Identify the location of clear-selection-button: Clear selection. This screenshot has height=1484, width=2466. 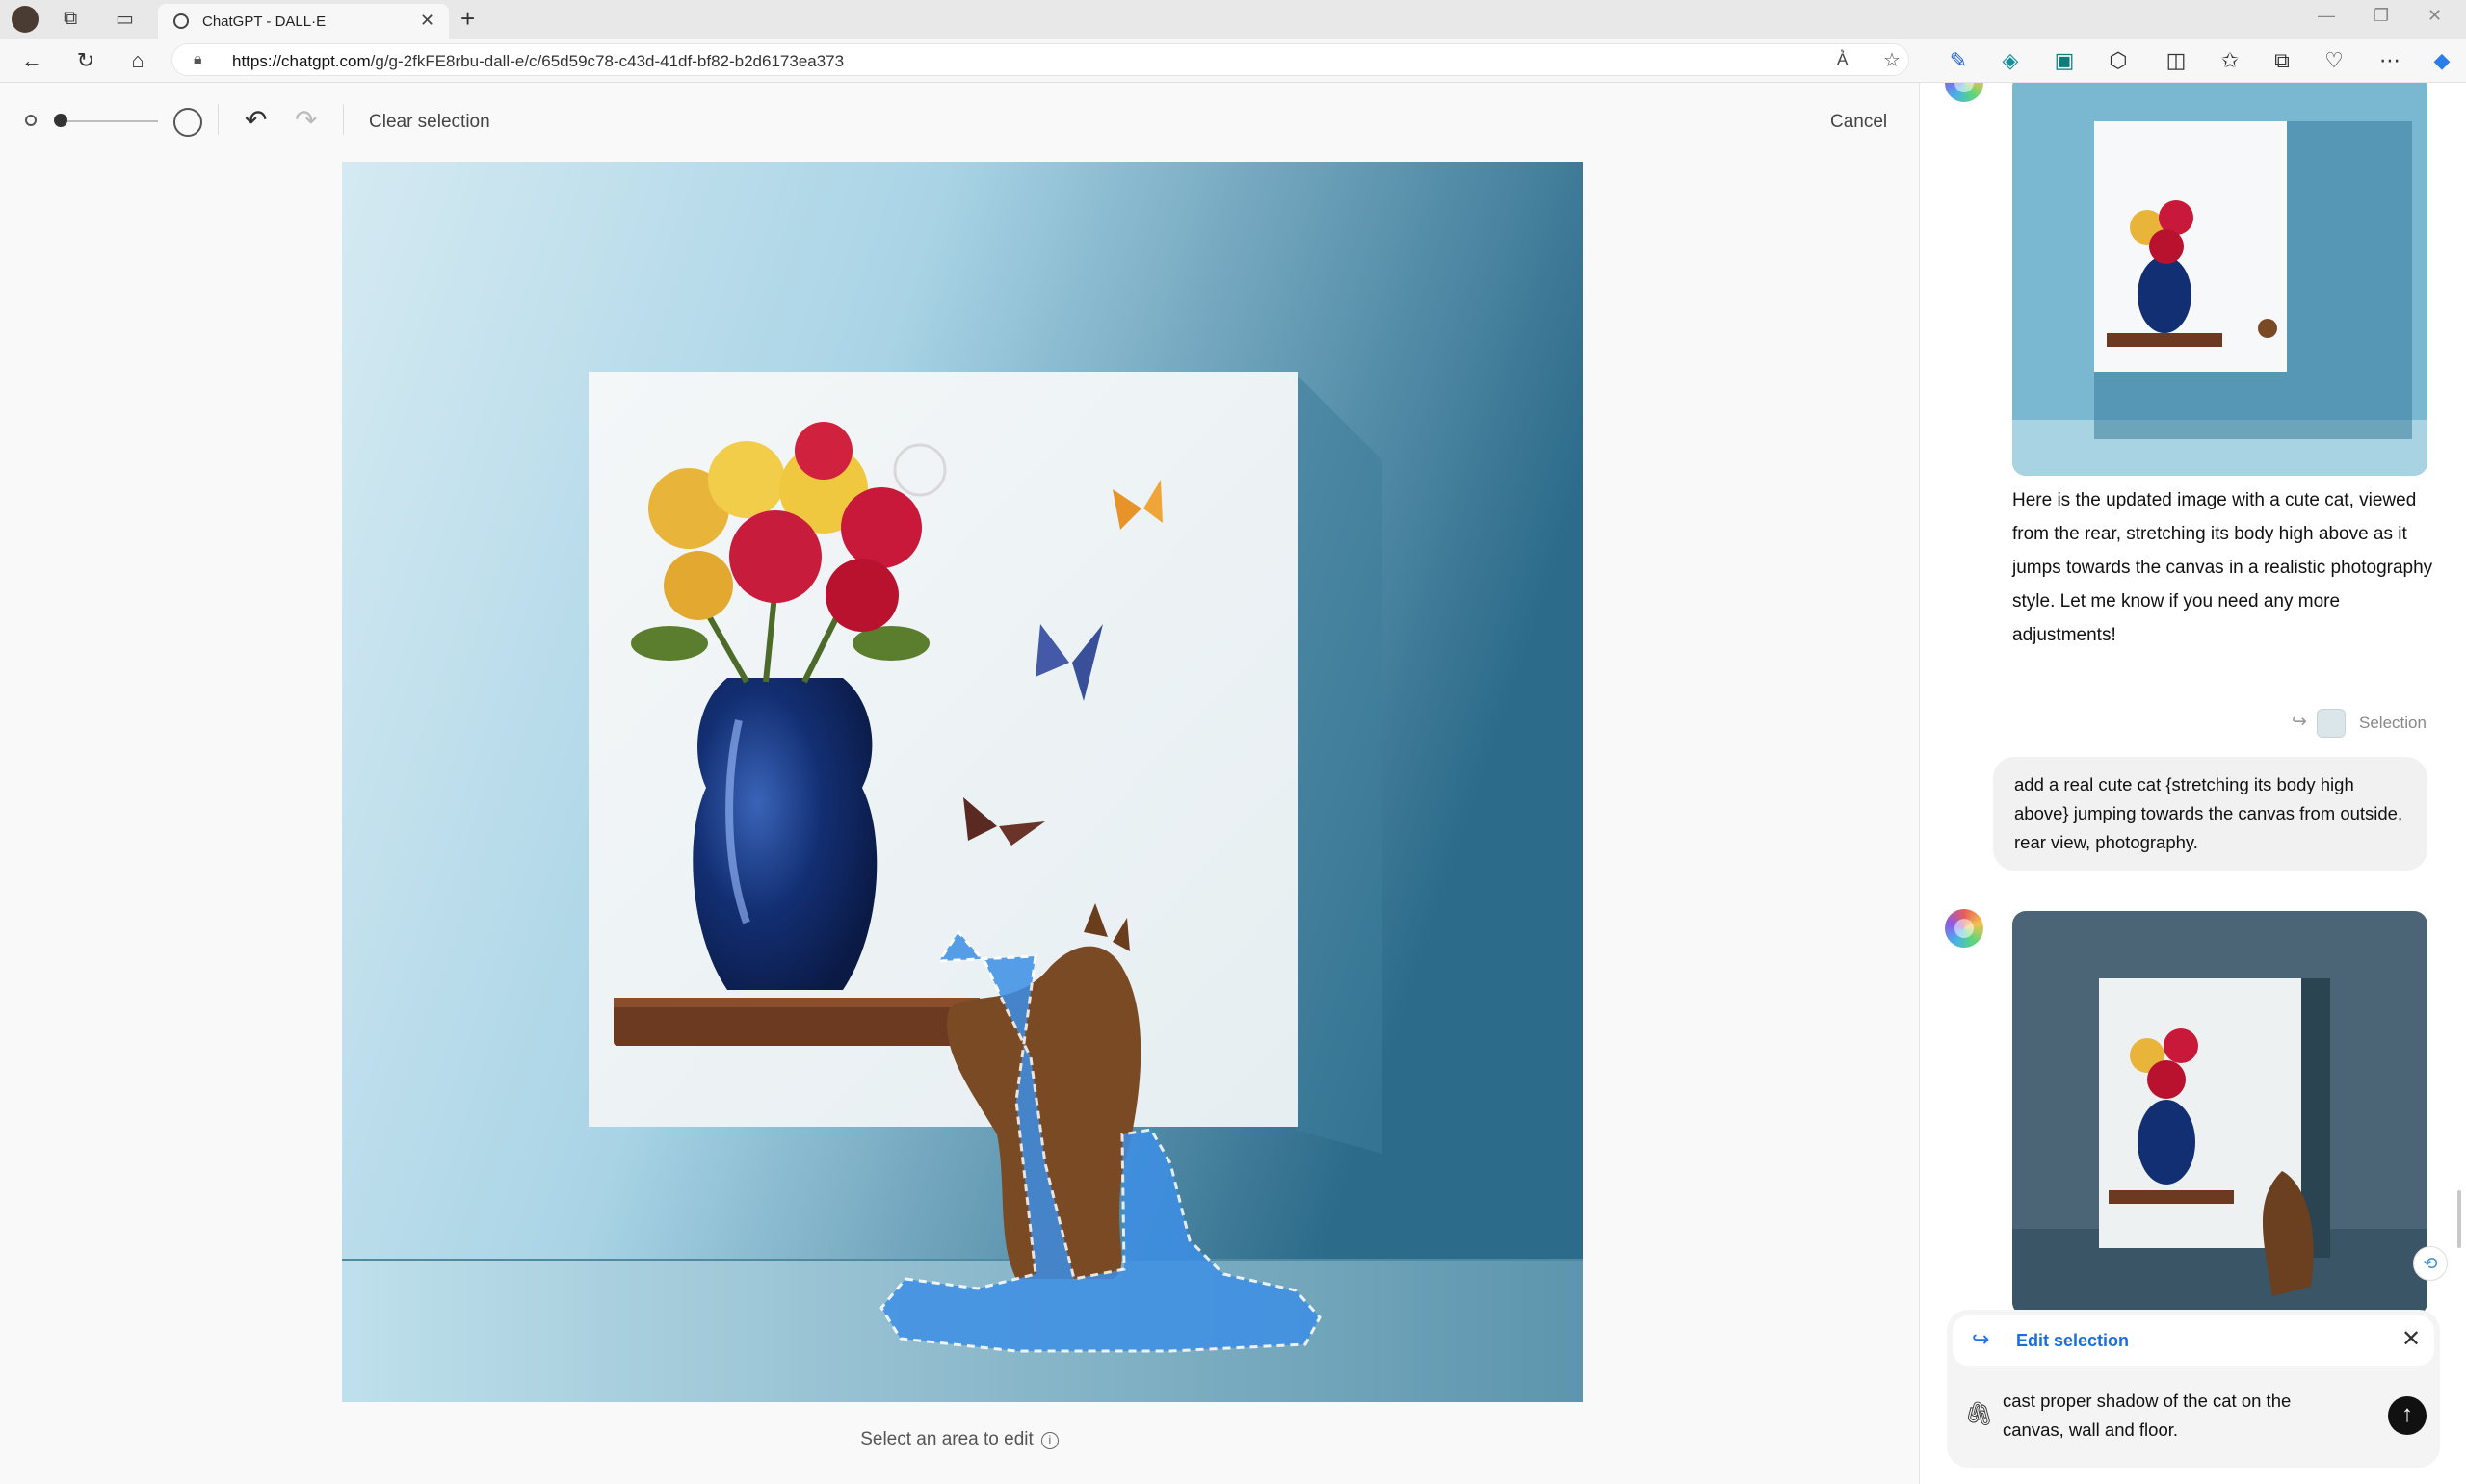
(429, 122).